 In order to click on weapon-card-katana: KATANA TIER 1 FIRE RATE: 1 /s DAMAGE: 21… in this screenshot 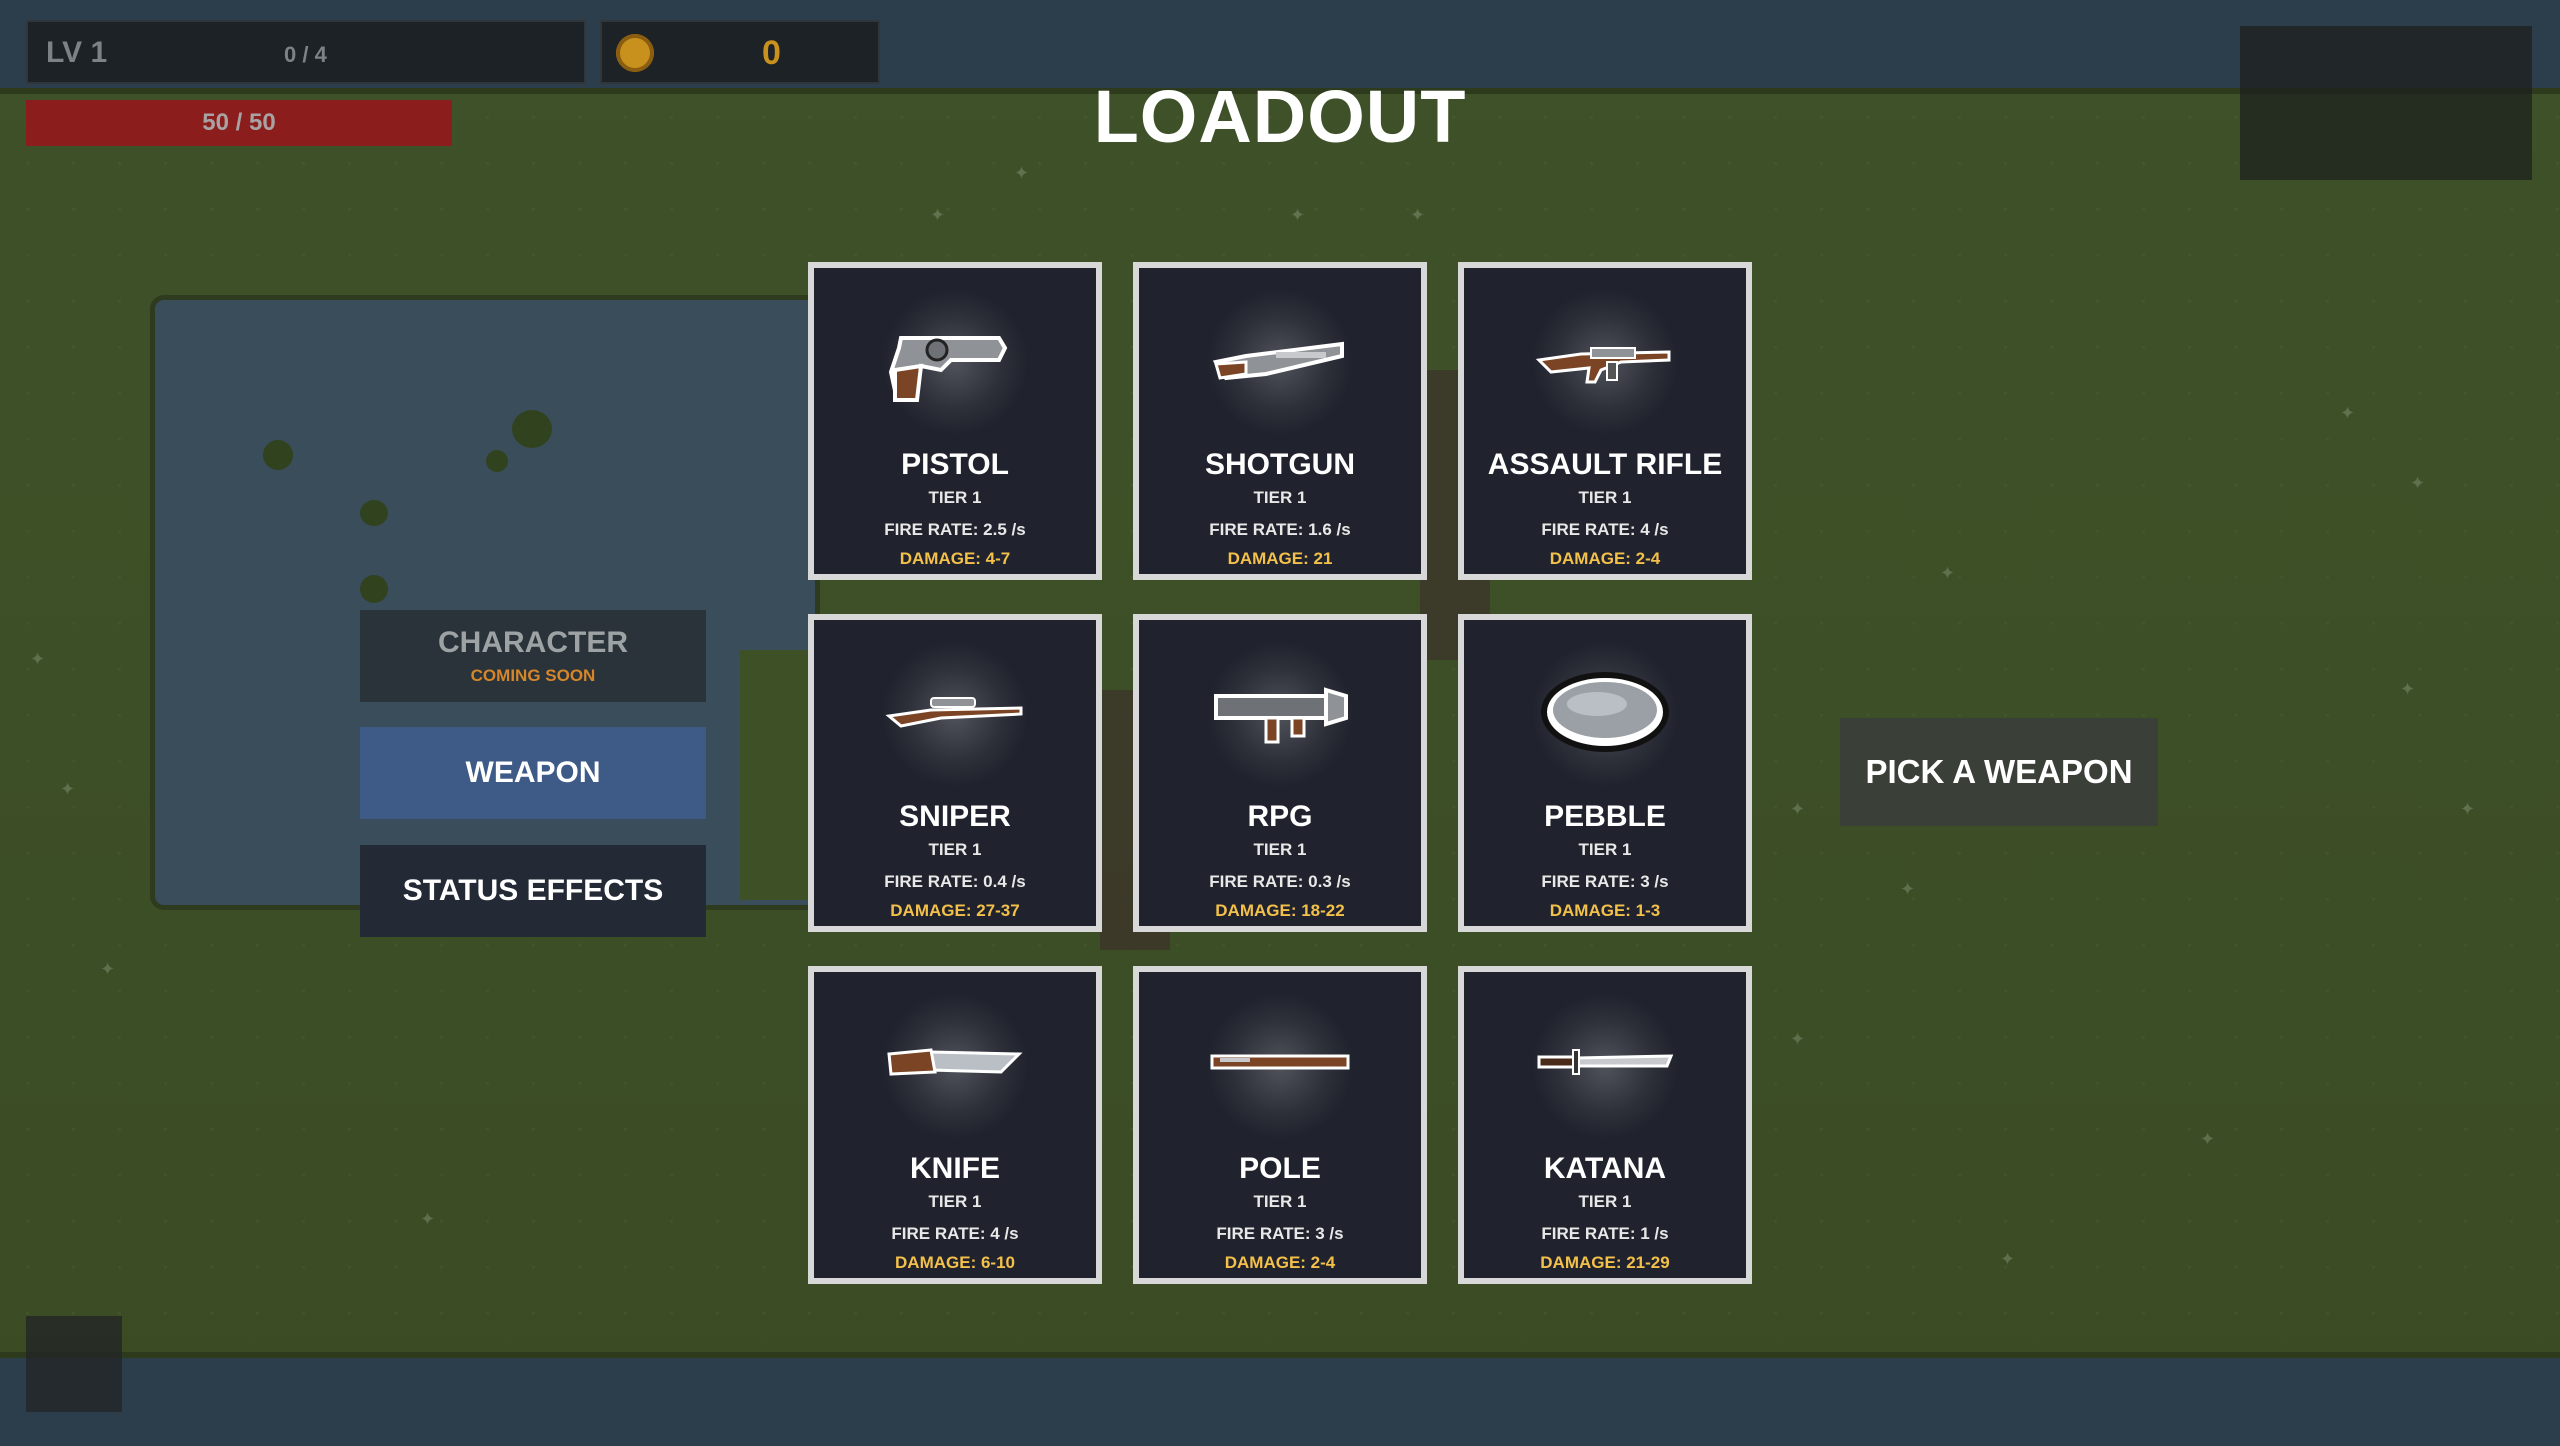, I will do `click(1605, 1125)`.